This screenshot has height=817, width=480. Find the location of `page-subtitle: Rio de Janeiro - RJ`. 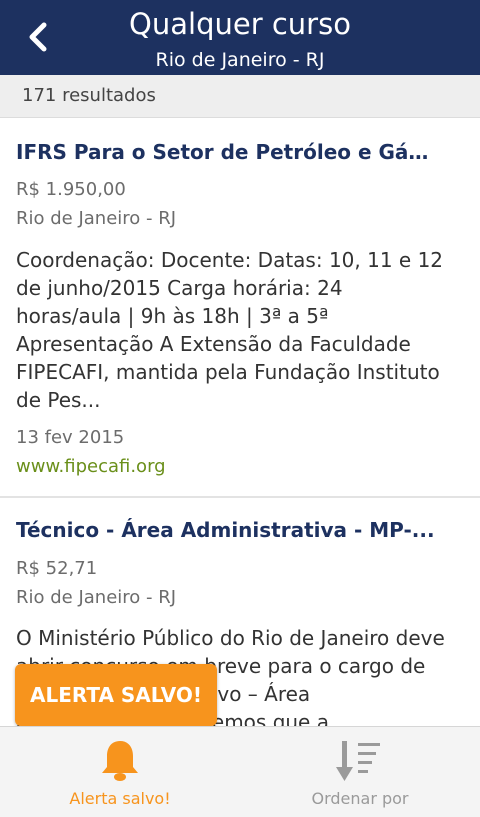

page-subtitle: Rio de Janeiro - RJ is located at coordinates (240, 60).